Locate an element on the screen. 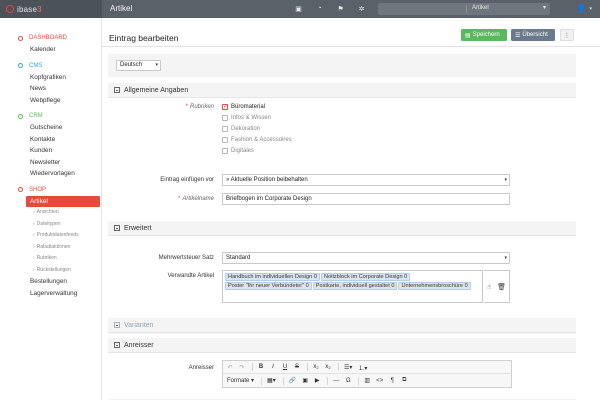 The width and height of the screenshot is (600, 400). sidebar-subitem-rubriken: Rubriken is located at coordinates (50, 259).